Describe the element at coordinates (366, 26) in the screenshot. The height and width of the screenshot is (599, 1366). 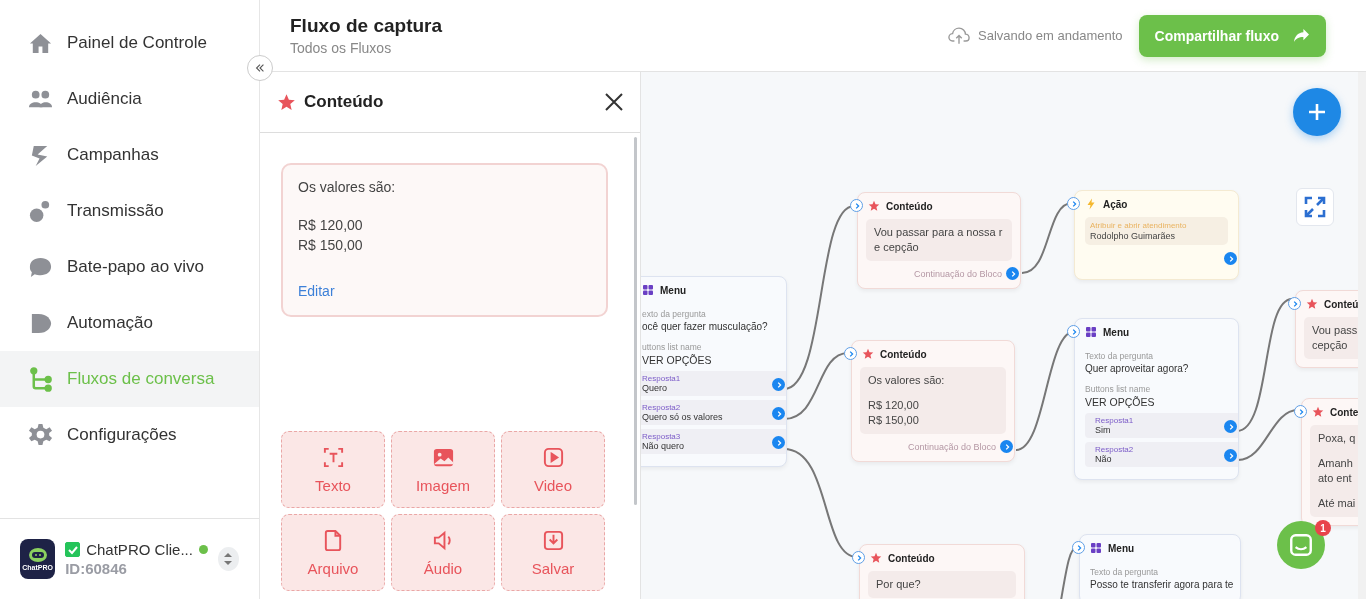
I see `page-title: Fluxo de captura` at that location.